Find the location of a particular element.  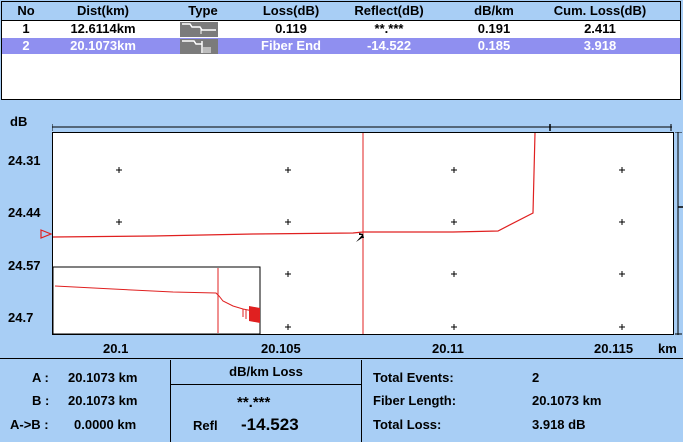

table-row: 1 12.6114km 0.119 **.*** 0.191 2.411 is located at coordinates (341, 29).